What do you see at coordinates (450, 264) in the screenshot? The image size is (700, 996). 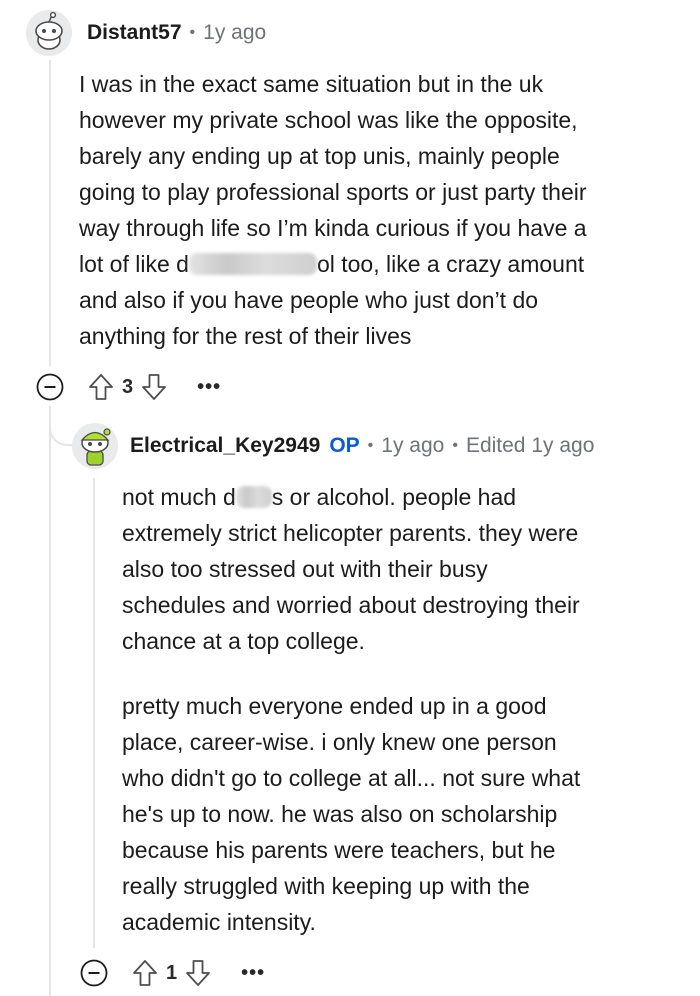 I see `comment-text: ol too, like a crazy amount` at bounding box center [450, 264].